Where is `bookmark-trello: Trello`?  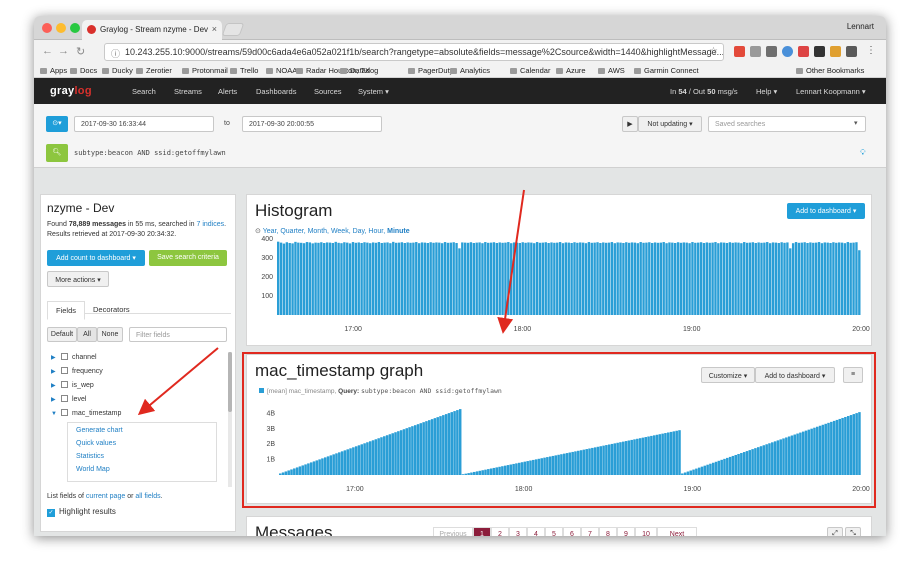
bookmark-trello: Trello is located at coordinates (244, 70).